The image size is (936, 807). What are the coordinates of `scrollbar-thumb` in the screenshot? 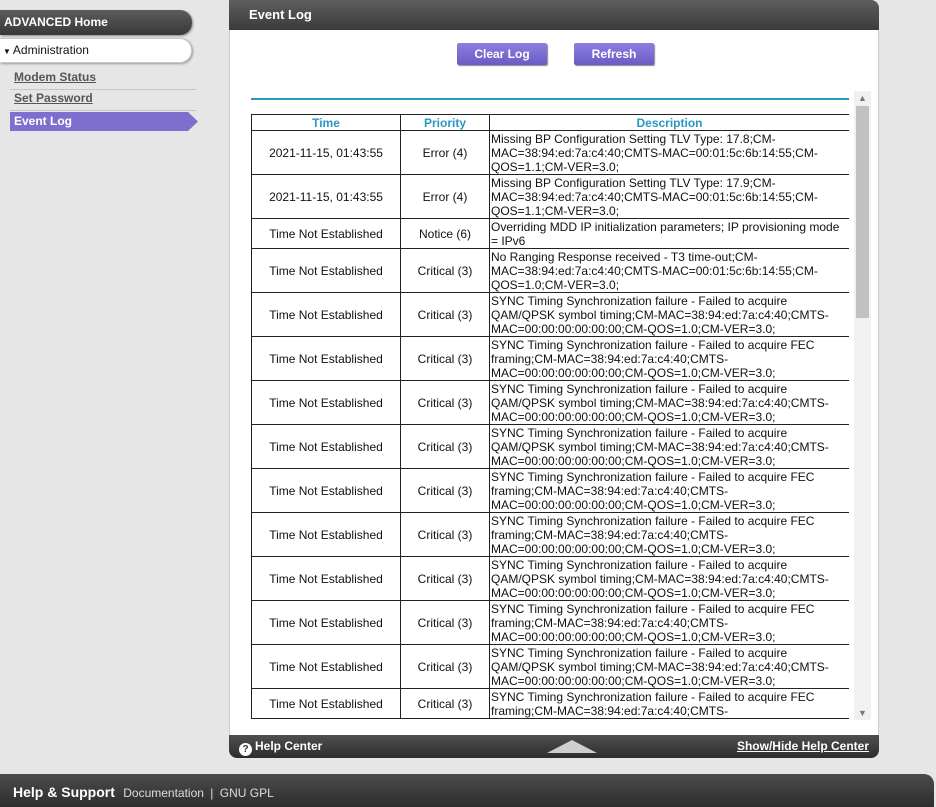 It's located at (862, 212).